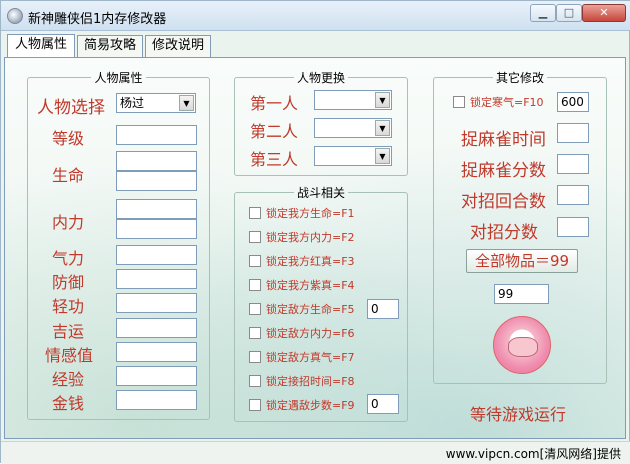  What do you see at coordinates (522, 261) in the screenshot?
I see `all-items-button: 全部物品＝99` at bounding box center [522, 261].